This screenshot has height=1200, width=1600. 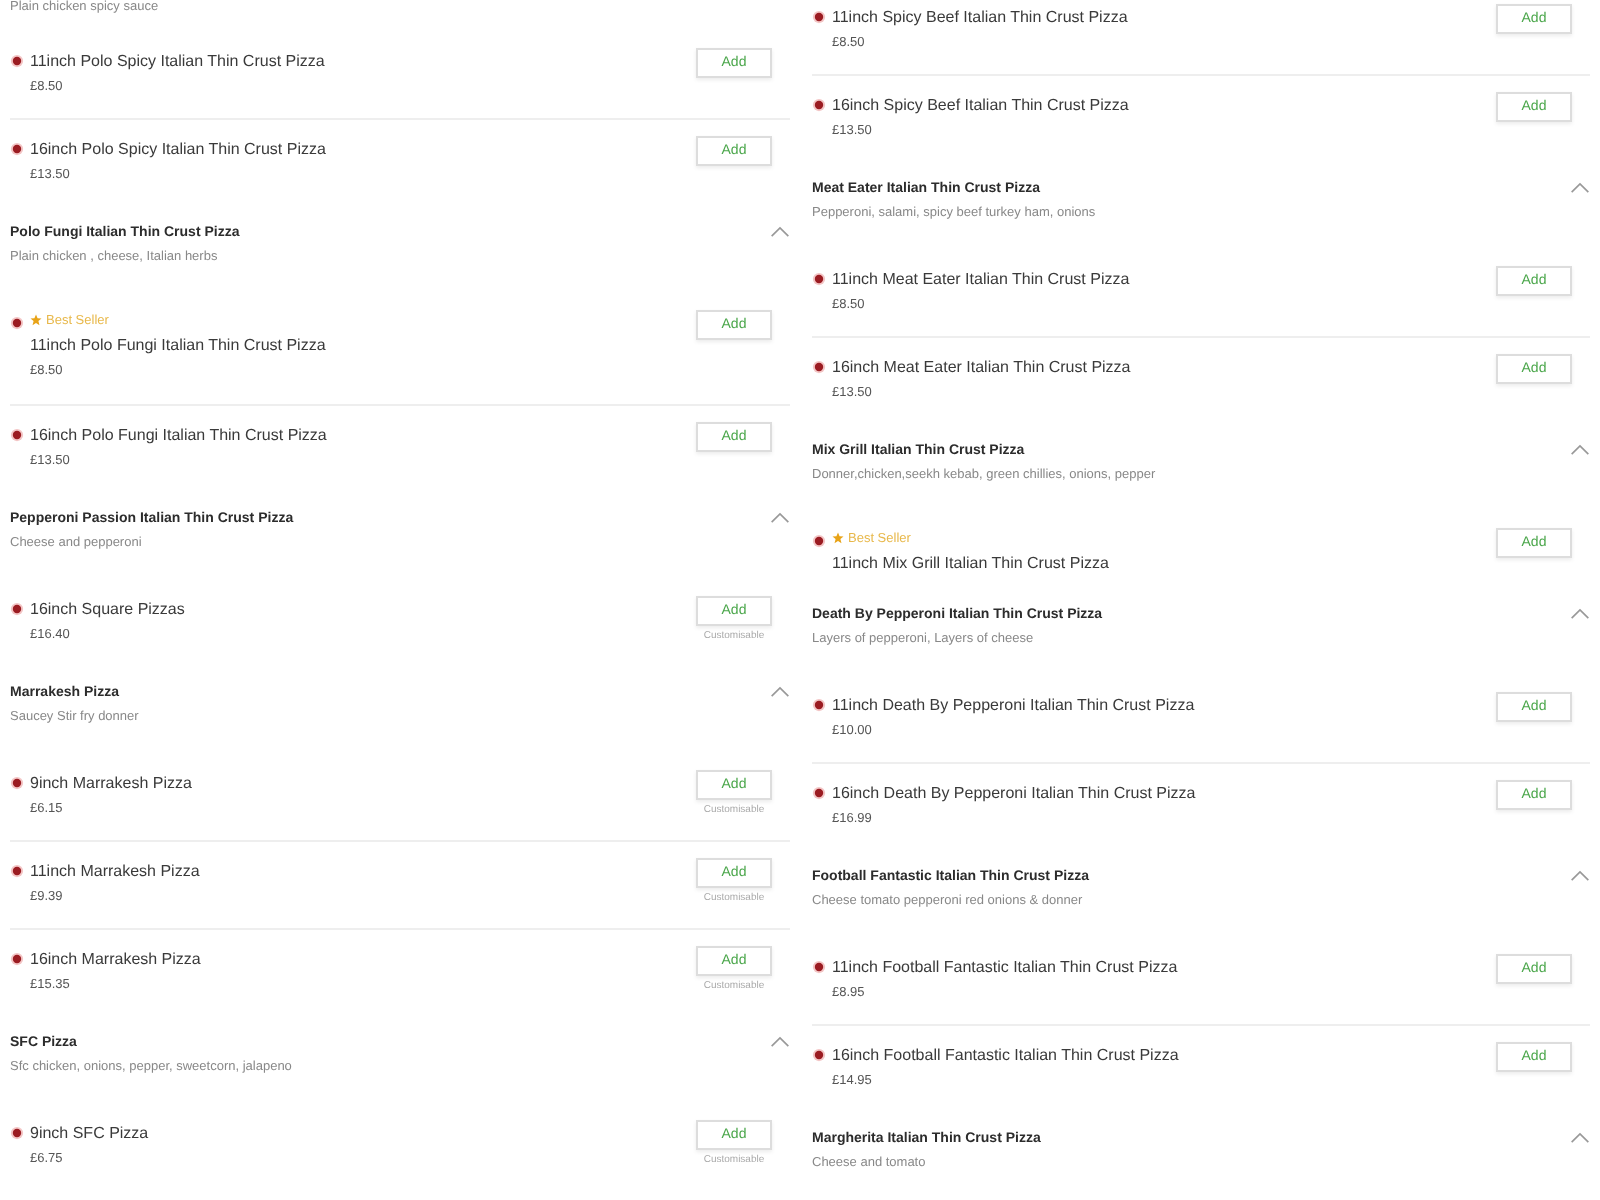 What do you see at coordinates (89, 1134) in the screenshot?
I see `item-name: 9inch SFC Pizza` at bounding box center [89, 1134].